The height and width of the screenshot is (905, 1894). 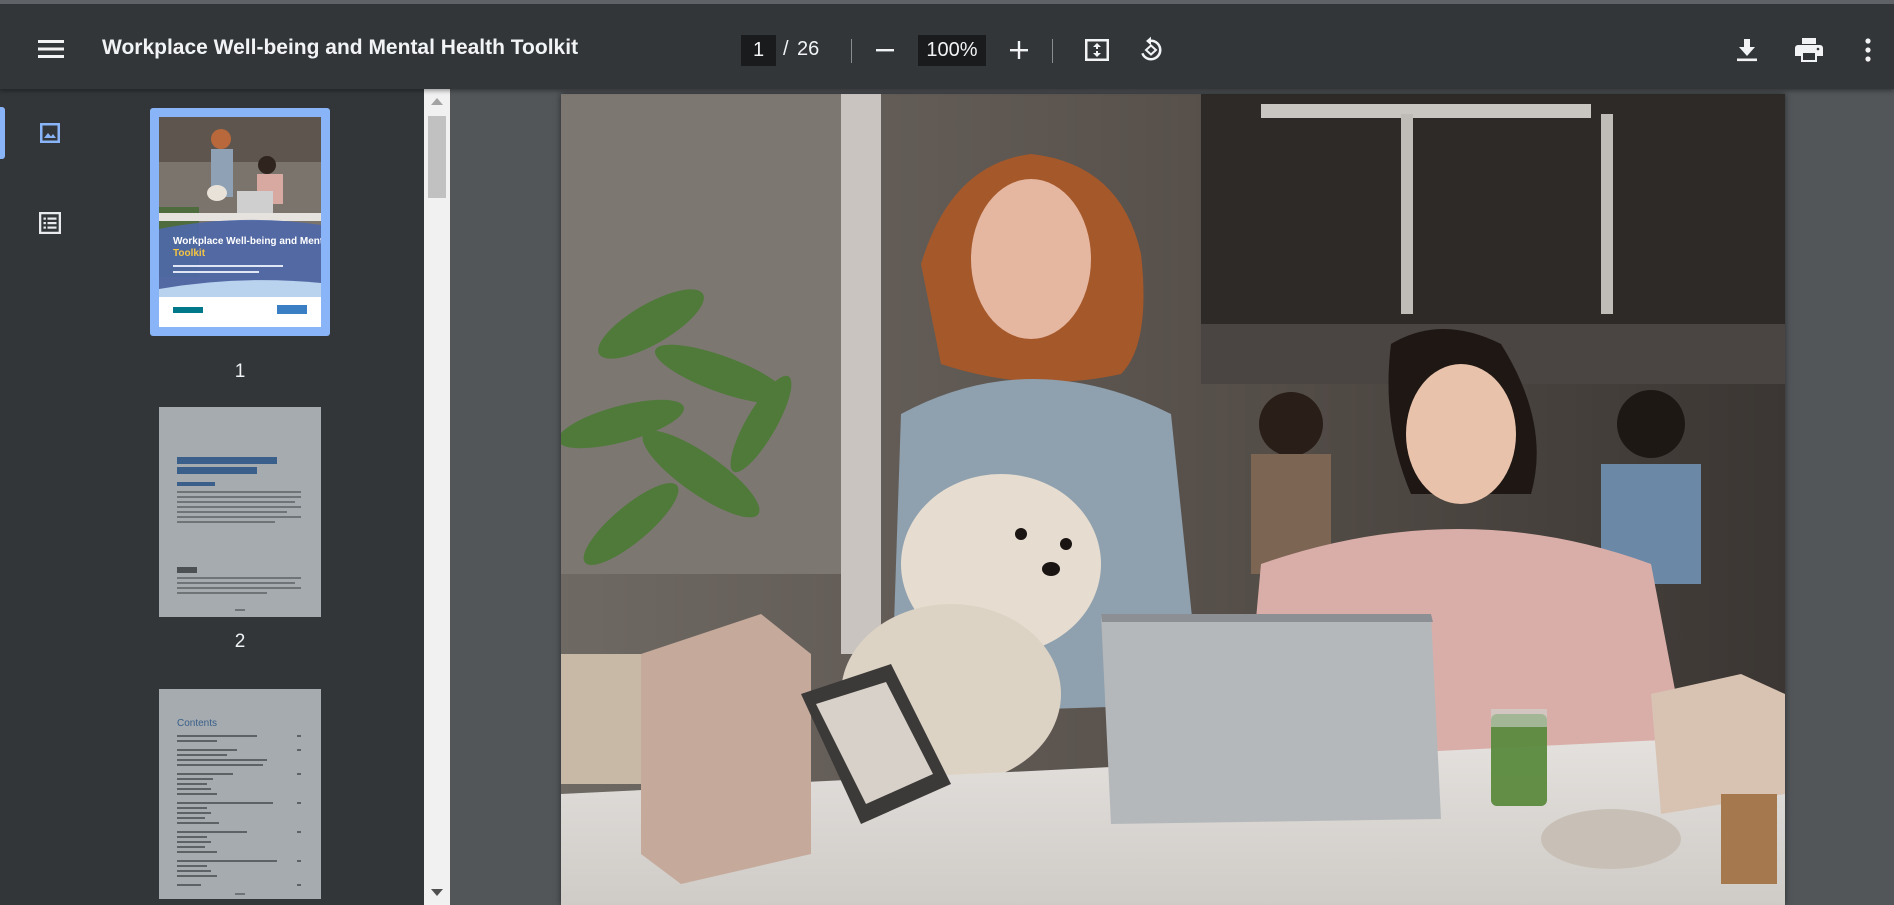 I want to click on page-3-thumbnail-image: Contents, so click(x=240, y=794).